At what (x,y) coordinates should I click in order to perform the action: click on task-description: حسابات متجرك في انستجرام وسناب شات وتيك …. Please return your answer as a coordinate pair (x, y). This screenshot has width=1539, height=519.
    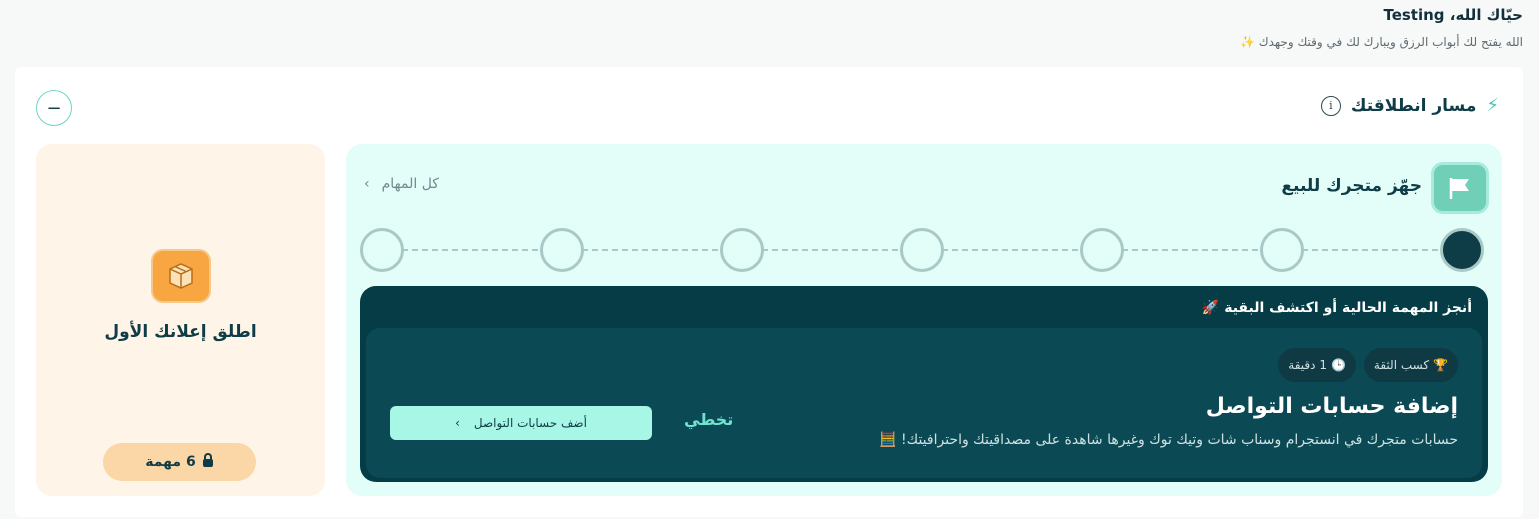
    Looking at the image, I should click on (1168, 440).